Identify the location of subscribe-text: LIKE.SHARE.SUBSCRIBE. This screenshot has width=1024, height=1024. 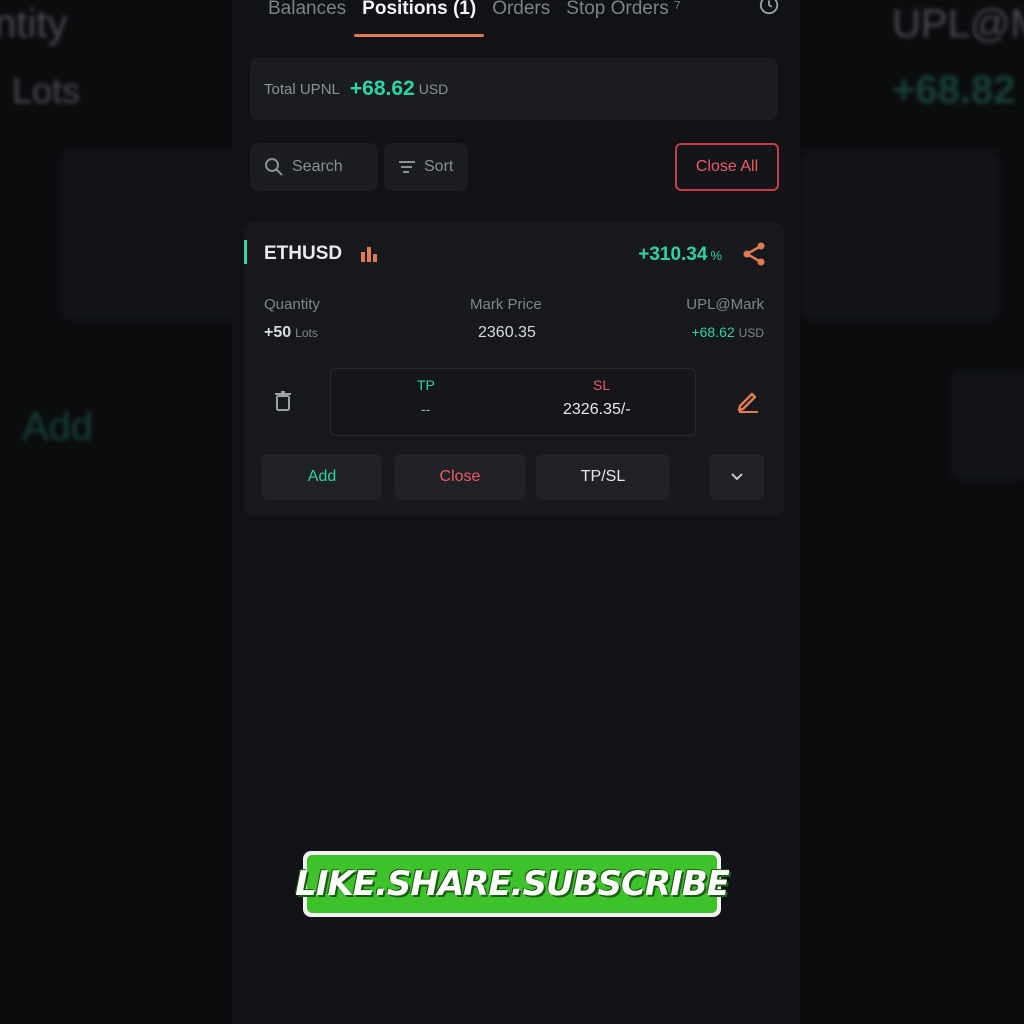
(512, 884).